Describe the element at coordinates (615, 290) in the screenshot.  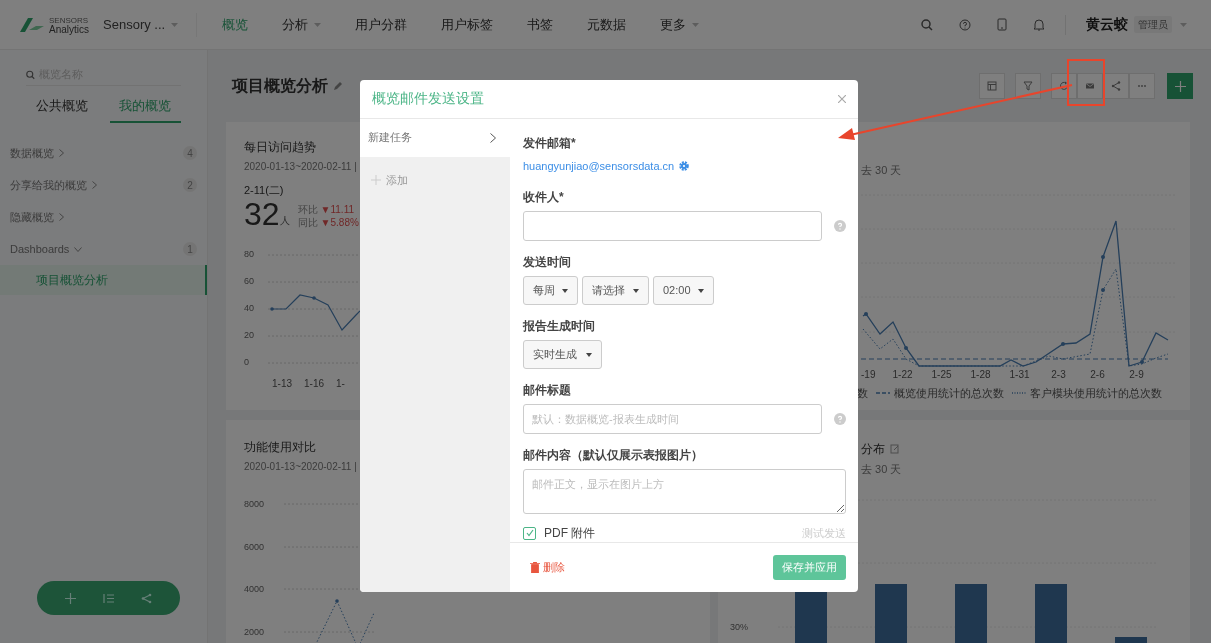
I see `select-dropdown: 请选择` at that location.